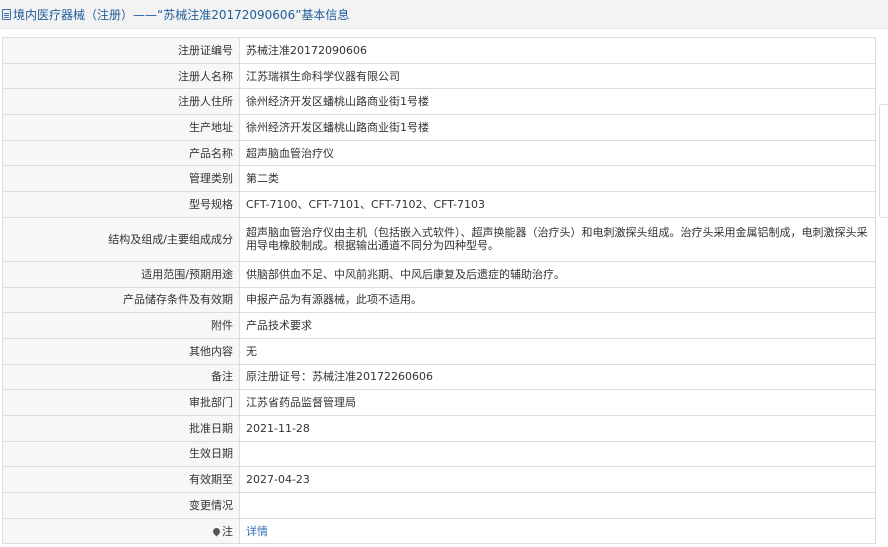 Image resolution: width=888 pixels, height=547 pixels. I want to click on row-label: 注册人住所, so click(121, 102).